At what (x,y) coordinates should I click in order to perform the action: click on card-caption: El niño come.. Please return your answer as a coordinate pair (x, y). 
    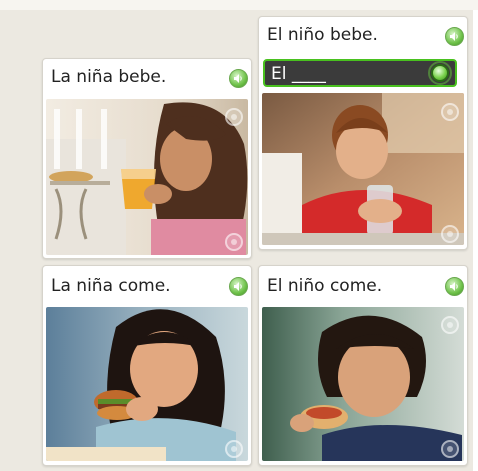
    Looking at the image, I should click on (325, 286).